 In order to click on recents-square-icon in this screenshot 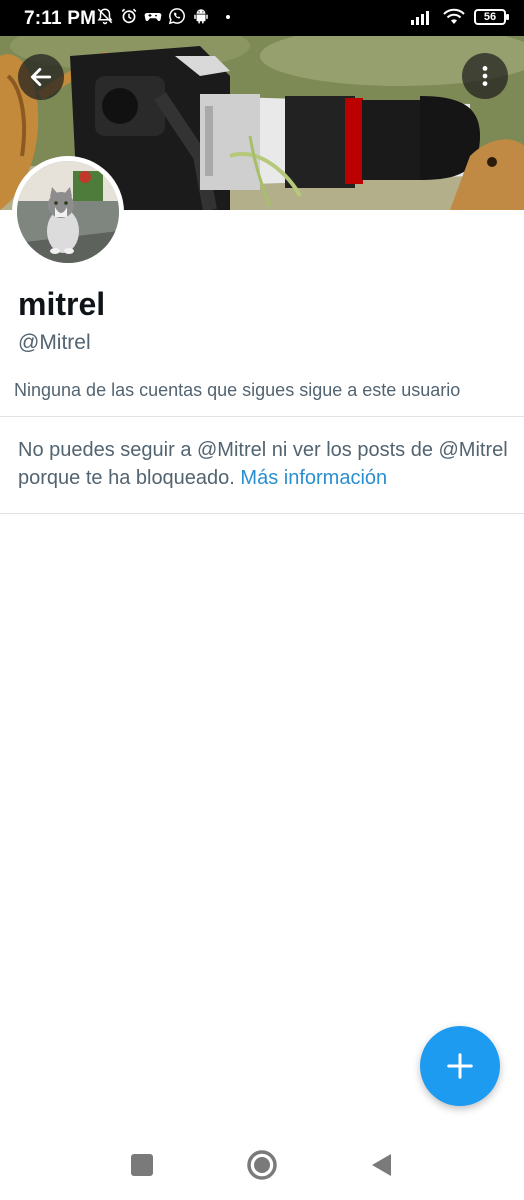, I will do `click(142, 1165)`.